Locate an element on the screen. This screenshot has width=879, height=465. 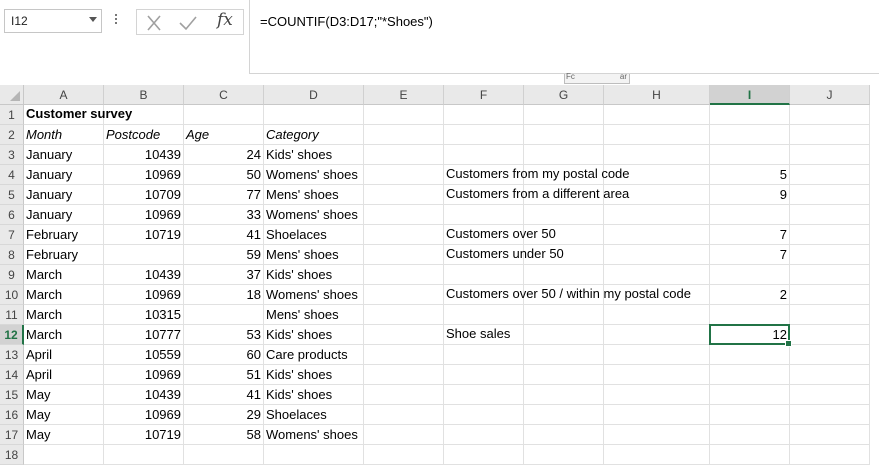
cell-i15 is located at coordinates (750, 395).